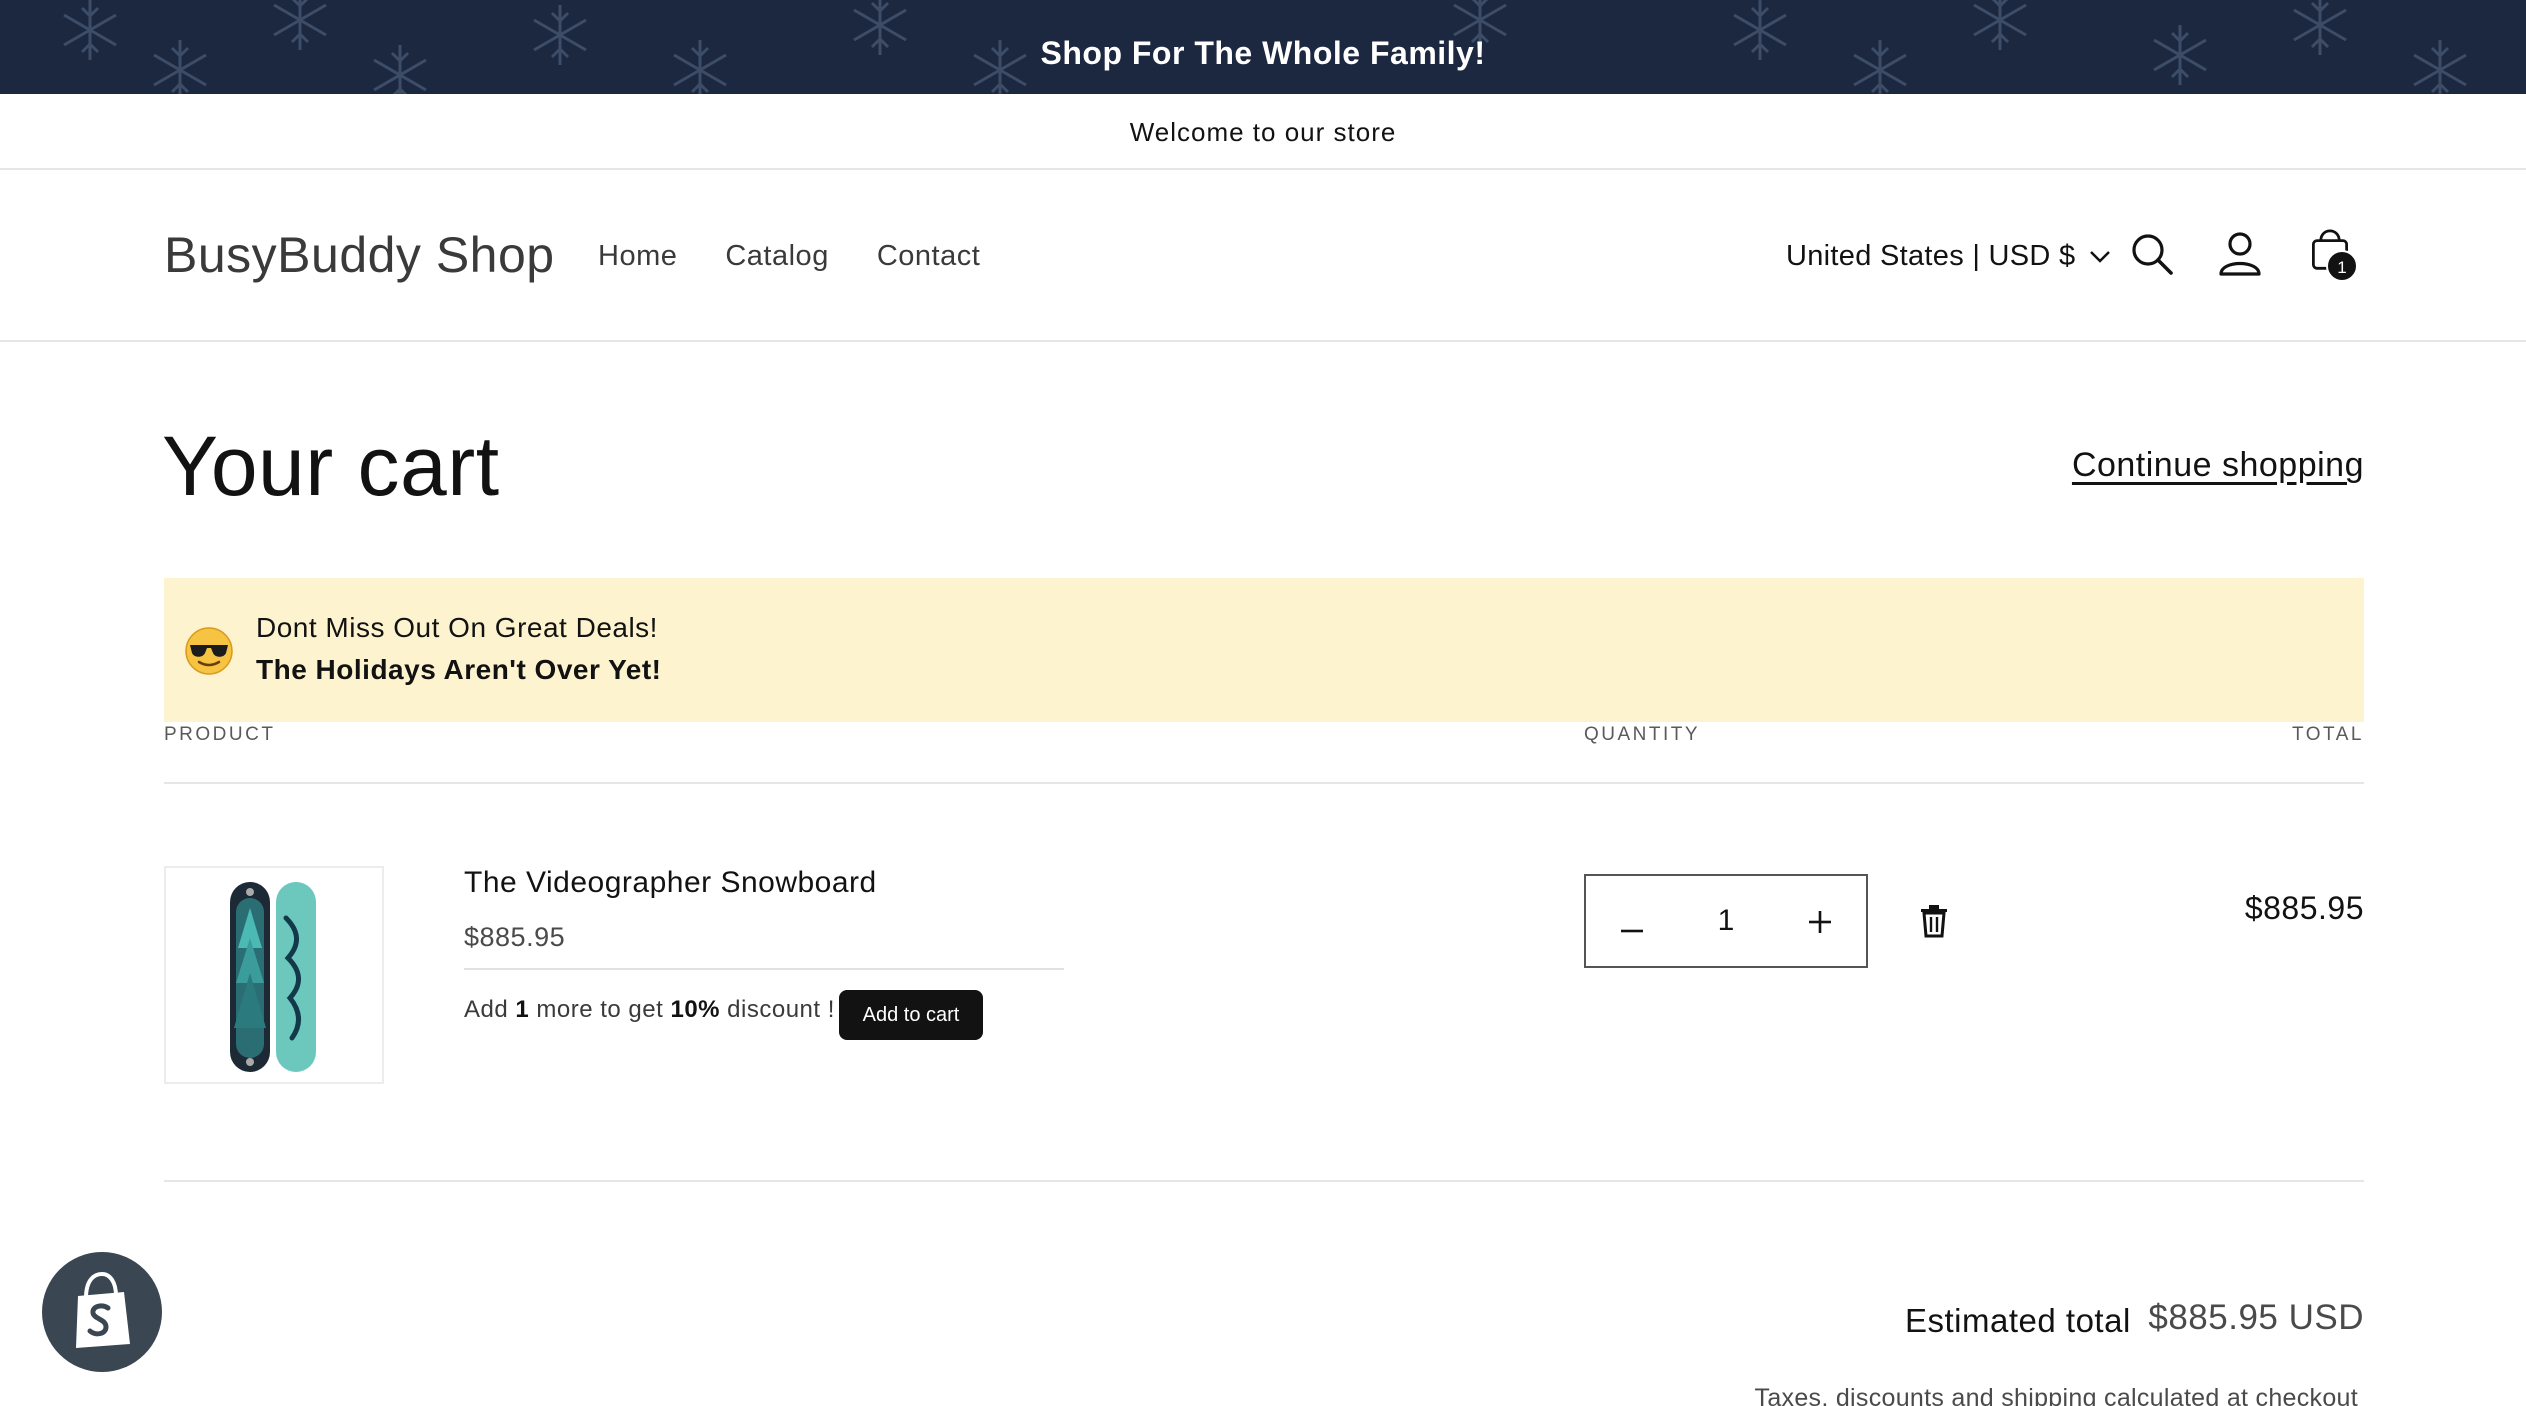 The image size is (2526, 1406). What do you see at coordinates (331, 466) in the screenshot?
I see `page-title: Your cart` at bounding box center [331, 466].